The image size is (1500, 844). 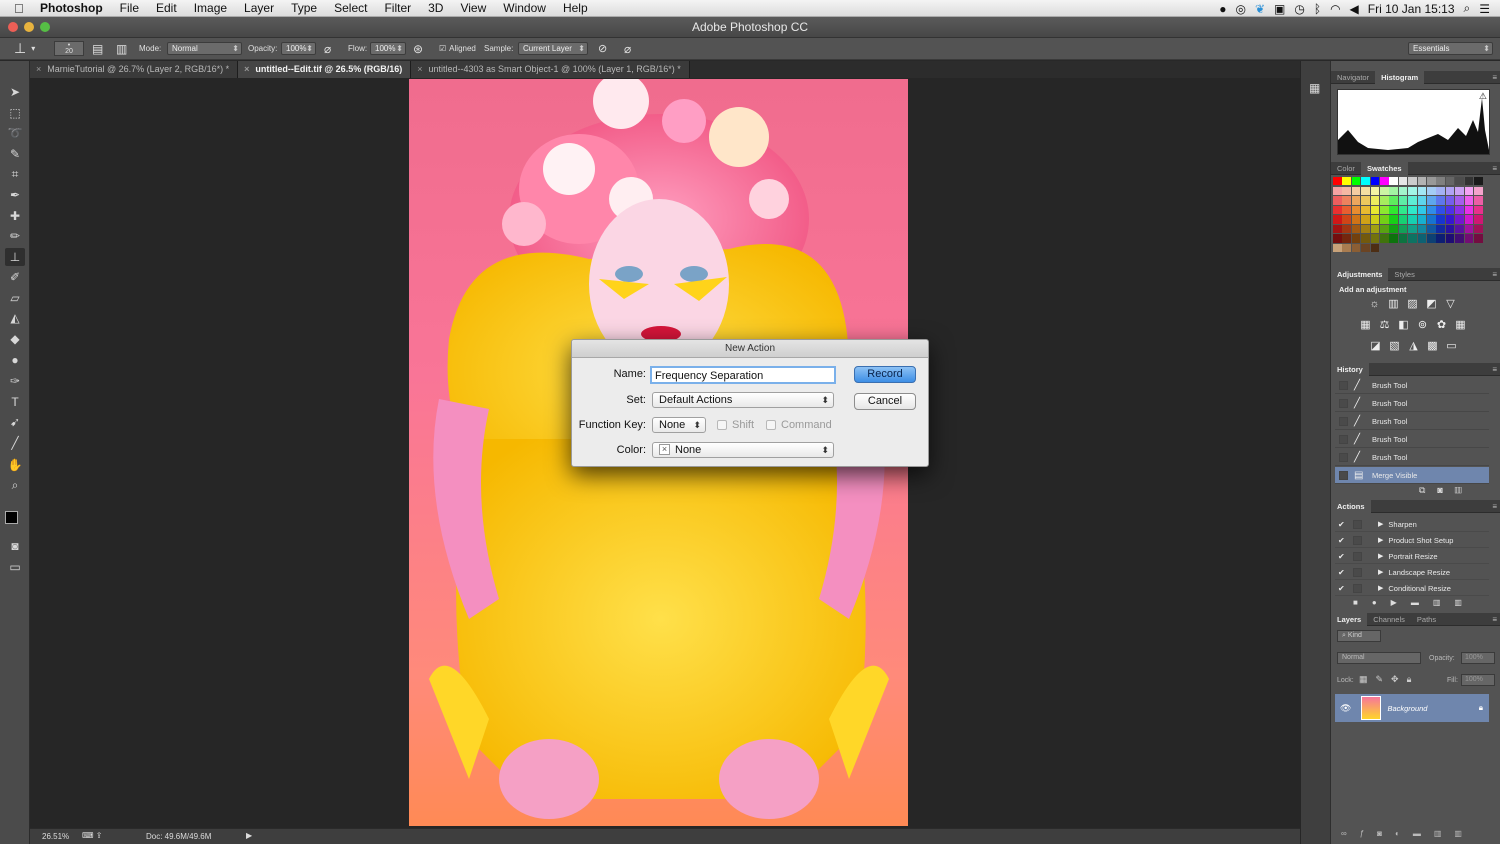 I want to click on panel-menu-icon: ≡, so click(x=1494, y=77).